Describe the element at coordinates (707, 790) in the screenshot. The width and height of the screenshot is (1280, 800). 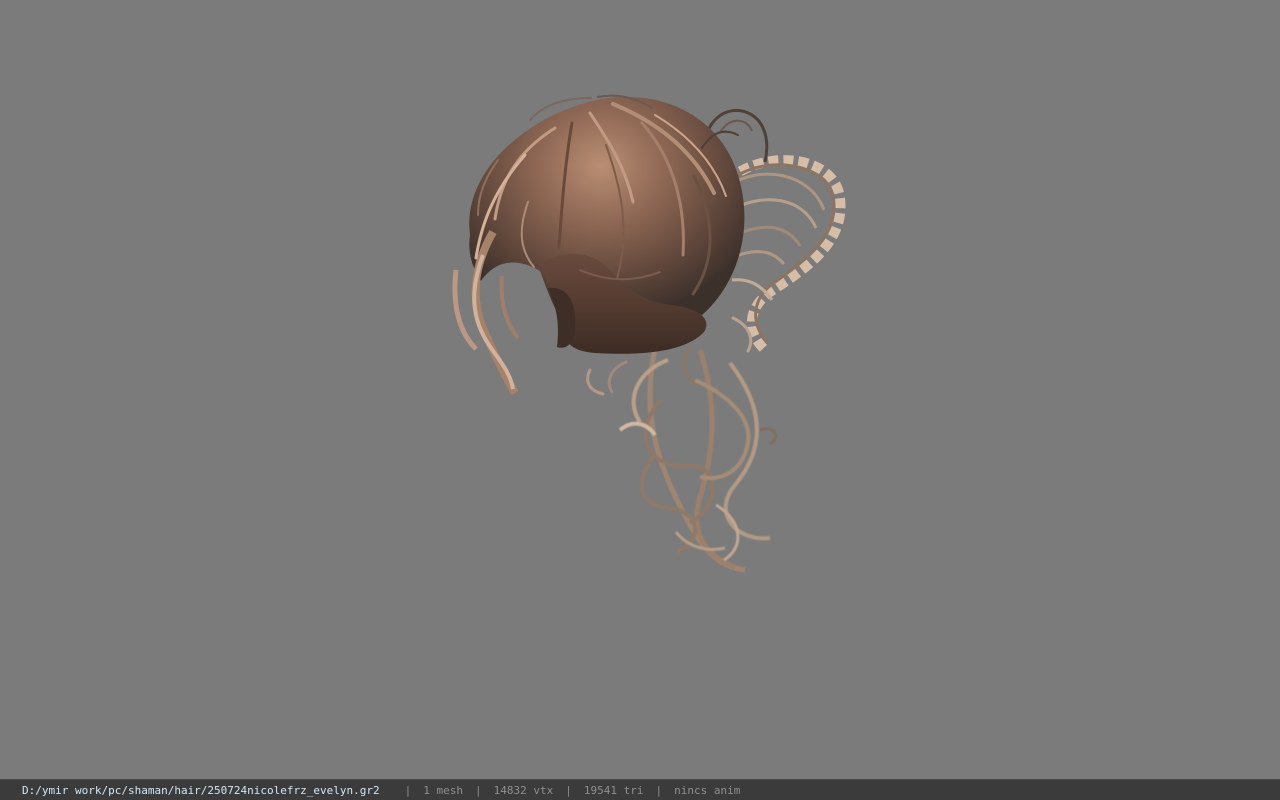
I see `animation-status: nincs anim` at that location.